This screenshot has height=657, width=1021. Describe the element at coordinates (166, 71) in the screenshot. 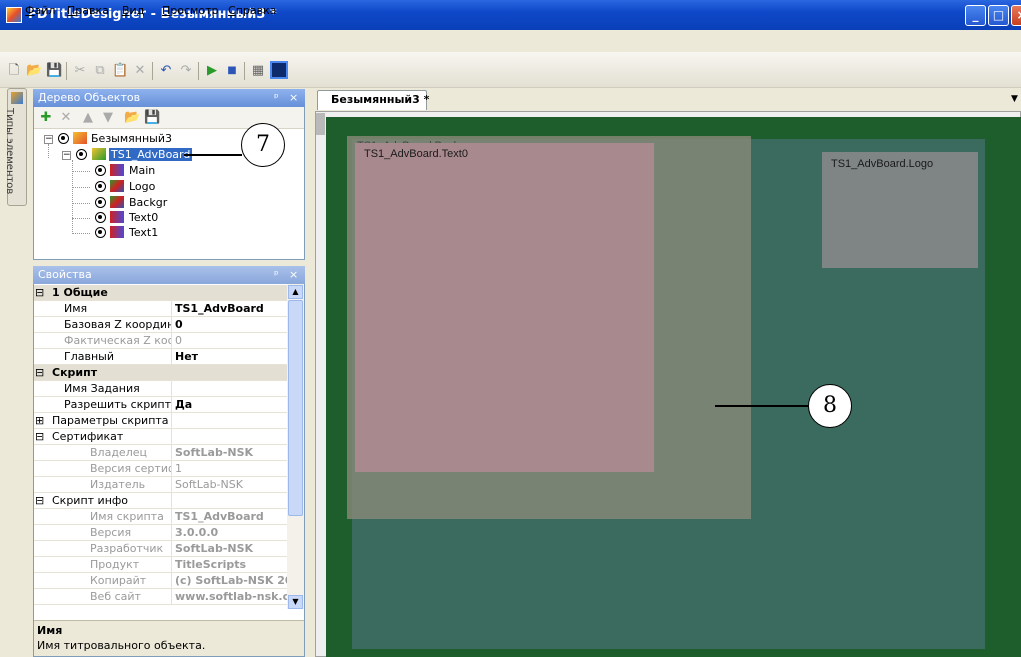

I see `undo-icon: ↶` at that location.